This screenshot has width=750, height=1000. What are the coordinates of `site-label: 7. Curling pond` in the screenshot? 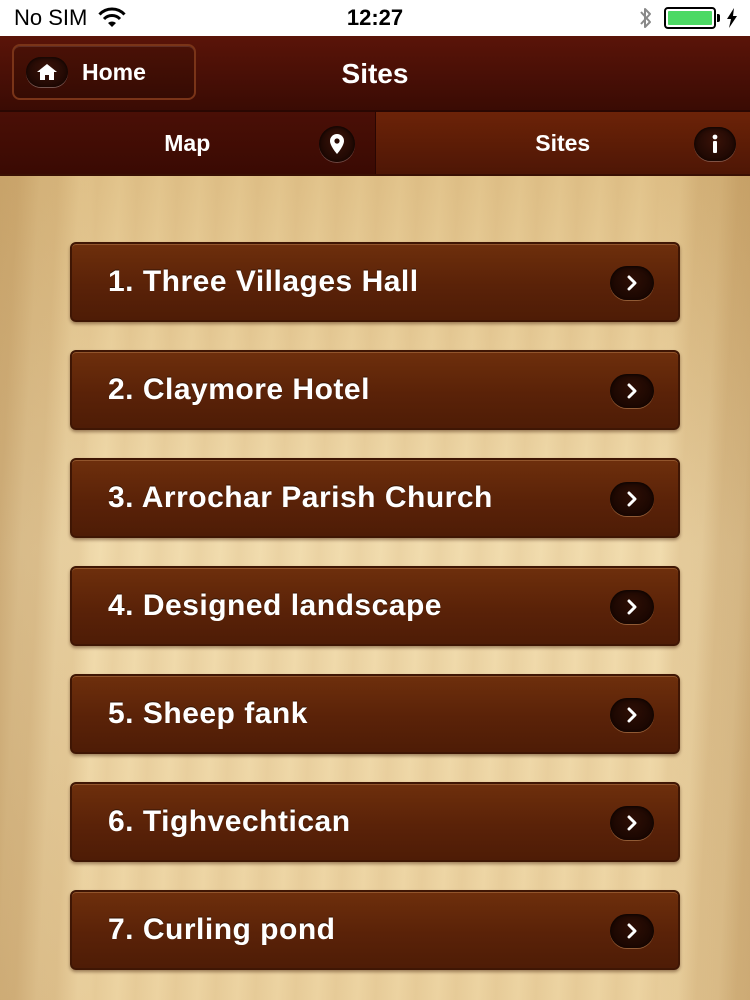 It's located at (222, 929).